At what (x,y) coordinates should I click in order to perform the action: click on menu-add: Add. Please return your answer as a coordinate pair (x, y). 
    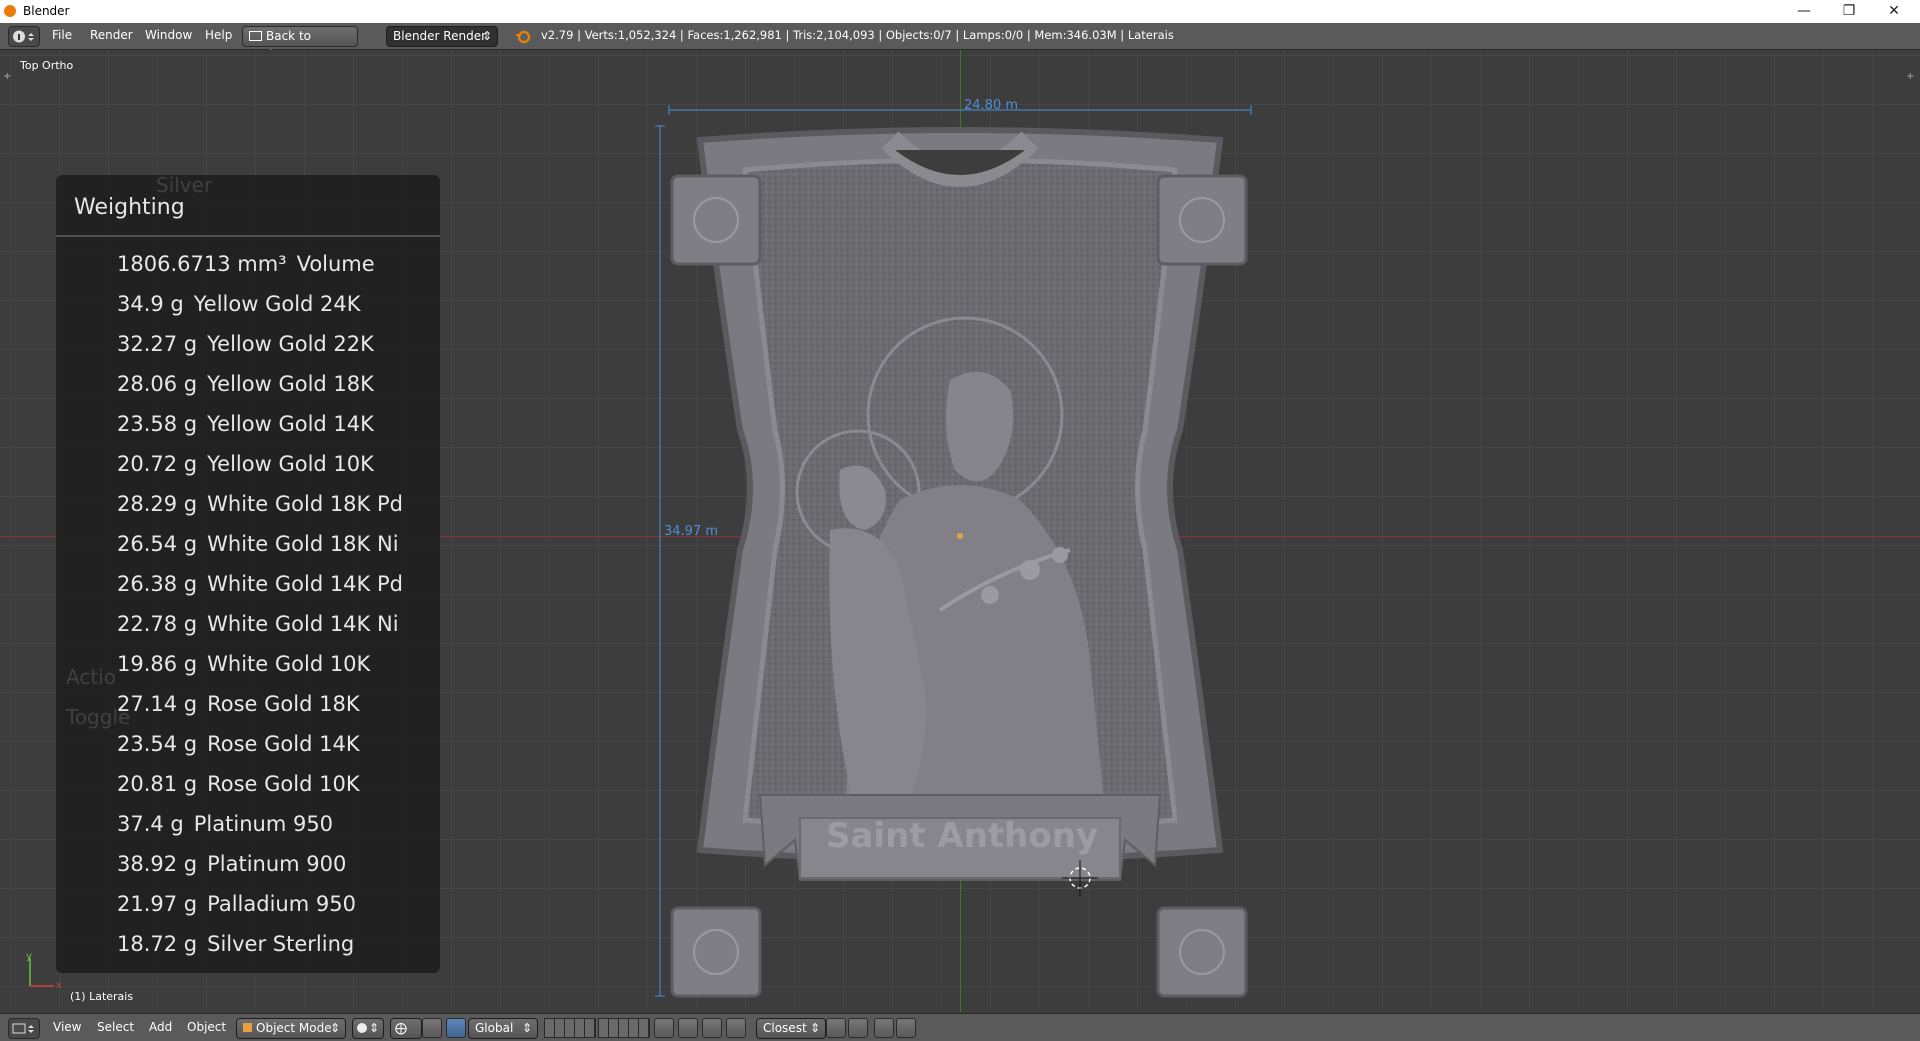
    Looking at the image, I should click on (160, 1027).